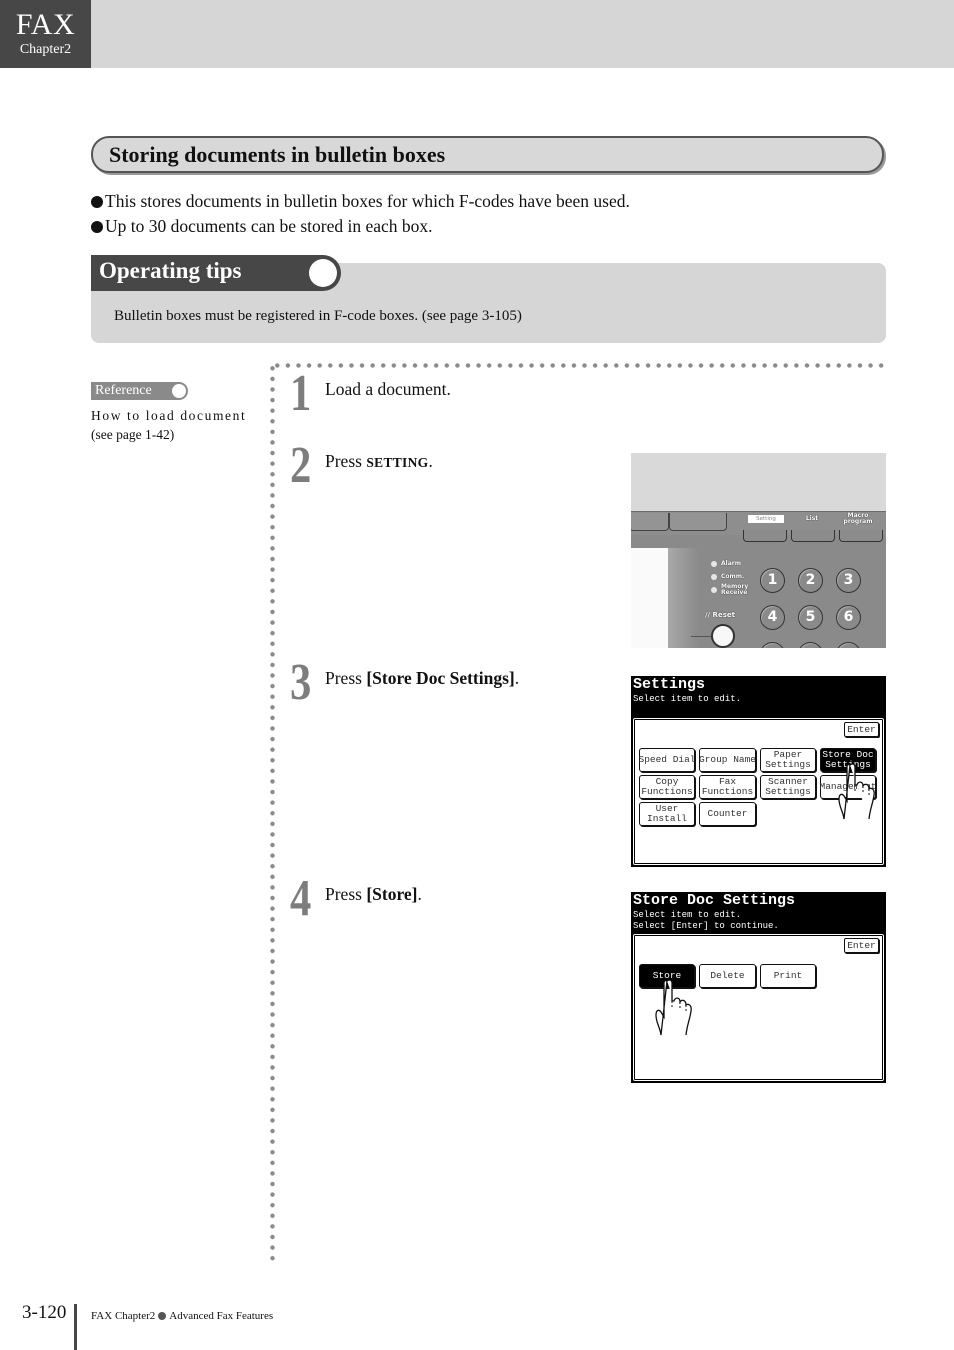  Describe the element at coordinates (813, 536) in the screenshot. I see `list-key` at that location.